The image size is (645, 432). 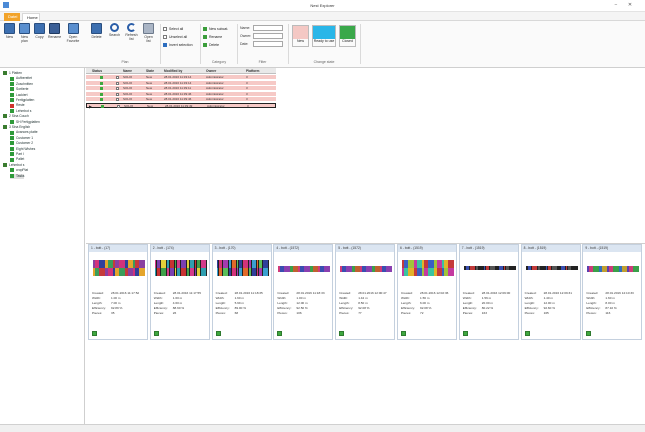 What do you see at coordinates (127, 71) in the screenshot?
I see `col-name: Name` at bounding box center [127, 71].